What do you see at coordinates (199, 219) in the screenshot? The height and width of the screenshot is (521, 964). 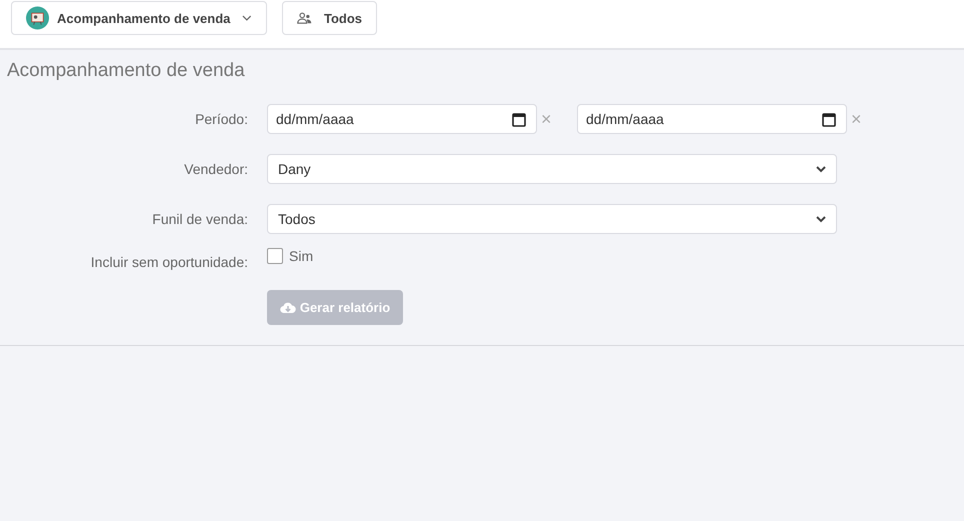 I see `field-label: Funil de venda:` at bounding box center [199, 219].